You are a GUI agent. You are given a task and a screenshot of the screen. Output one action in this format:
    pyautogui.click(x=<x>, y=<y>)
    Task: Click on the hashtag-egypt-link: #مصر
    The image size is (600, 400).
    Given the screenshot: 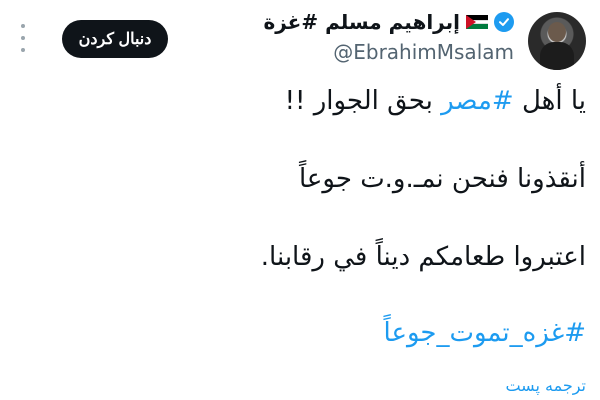 What is the action you would take?
    pyautogui.click(x=477, y=101)
    